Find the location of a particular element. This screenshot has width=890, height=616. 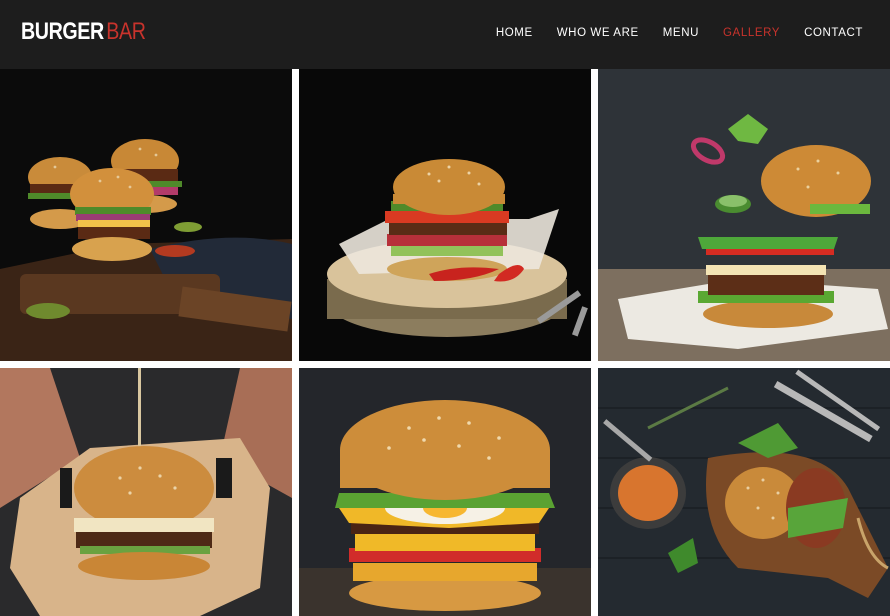

brand-logo: BURGER BAR is located at coordinates (83, 32).